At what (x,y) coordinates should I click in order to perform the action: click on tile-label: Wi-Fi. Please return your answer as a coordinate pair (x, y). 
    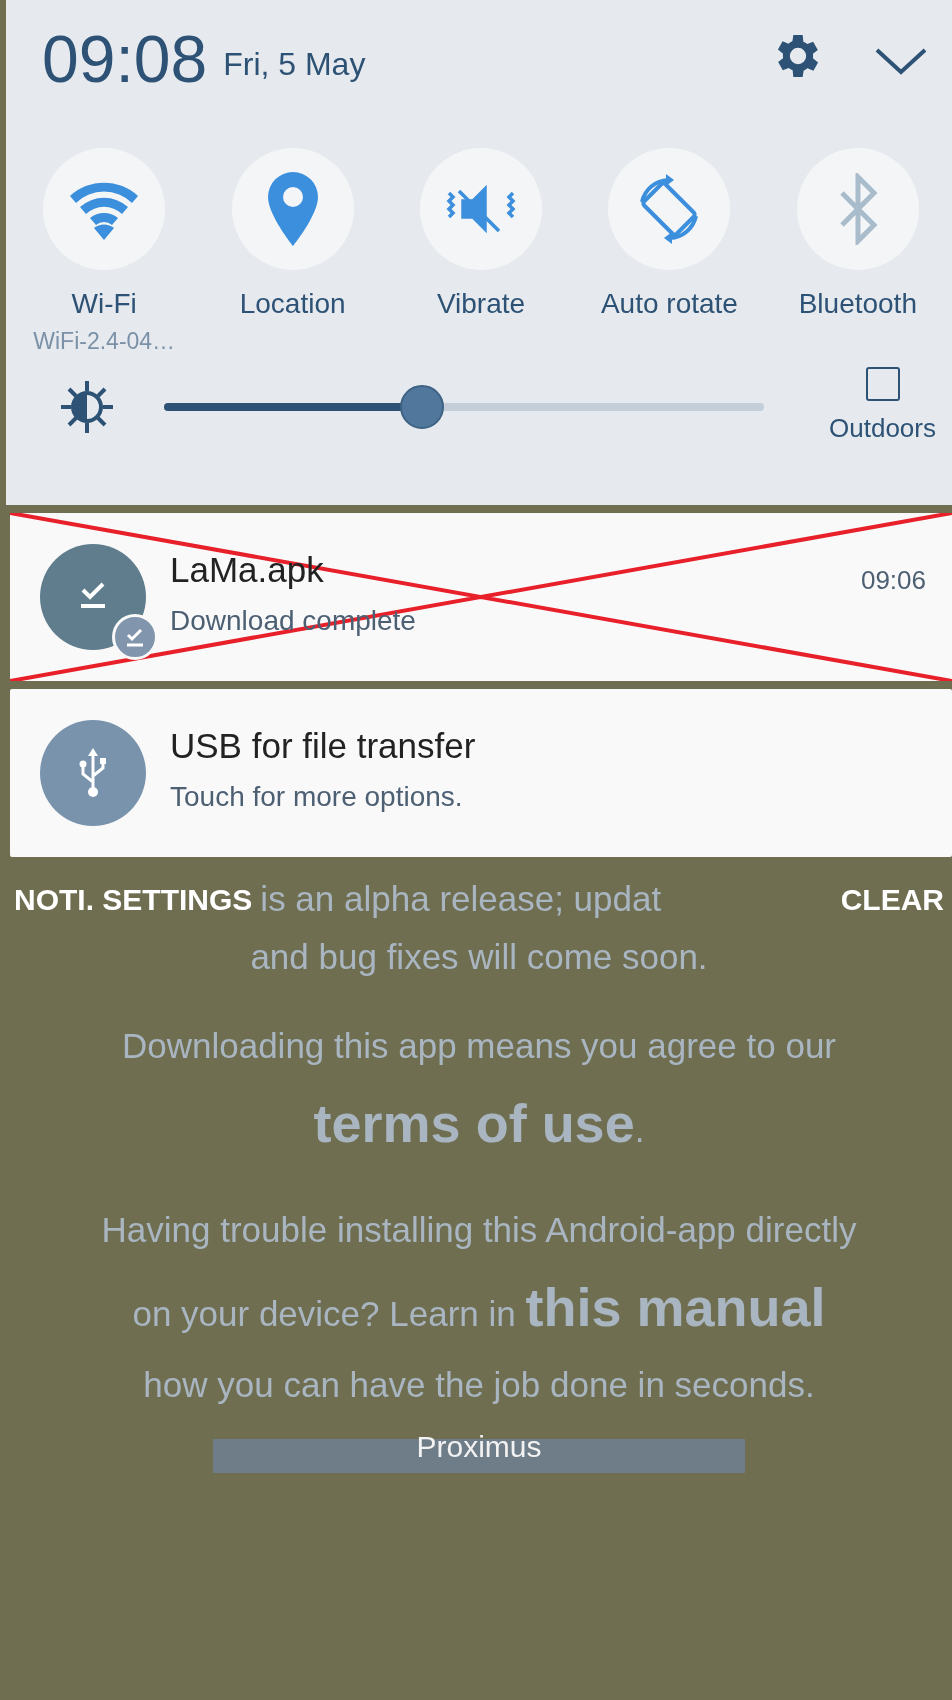
    Looking at the image, I should click on (104, 304).